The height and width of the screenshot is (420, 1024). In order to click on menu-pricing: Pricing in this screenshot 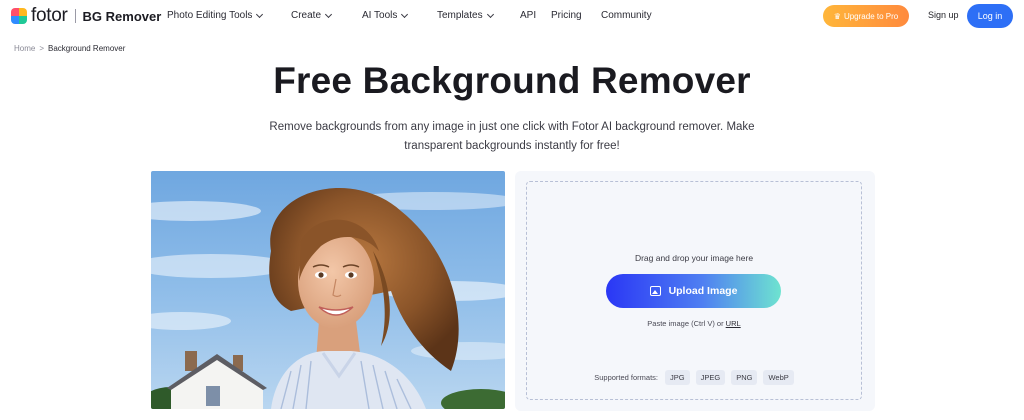, I will do `click(566, 15)`.